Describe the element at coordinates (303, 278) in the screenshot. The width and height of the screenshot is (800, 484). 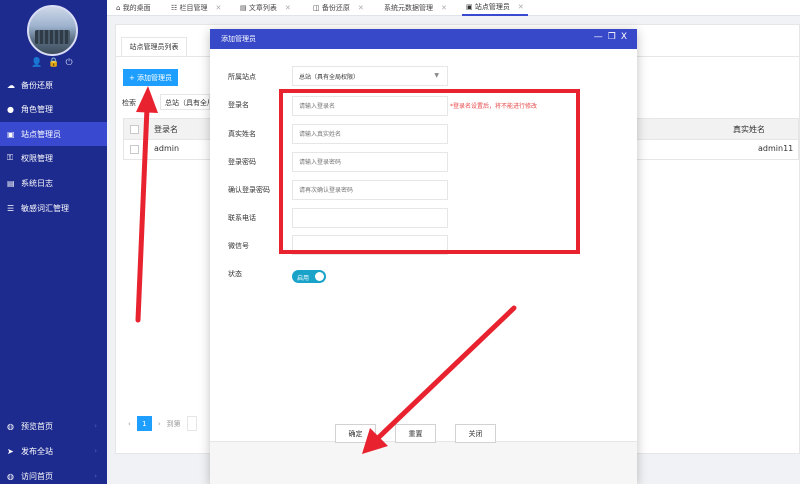
I see `toggle-label: 启用` at that location.